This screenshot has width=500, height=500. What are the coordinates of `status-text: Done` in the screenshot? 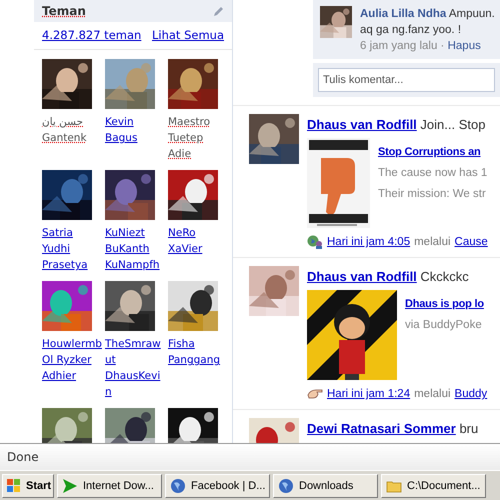 It's located at (23, 457).